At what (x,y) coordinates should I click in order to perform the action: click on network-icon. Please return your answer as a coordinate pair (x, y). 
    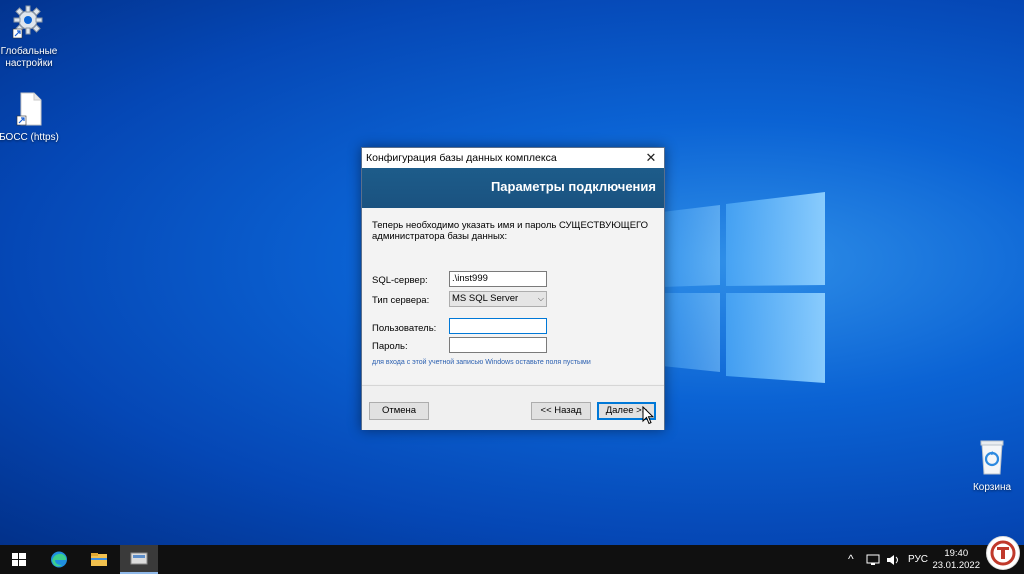
    Looking at the image, I should click on (873, 560).